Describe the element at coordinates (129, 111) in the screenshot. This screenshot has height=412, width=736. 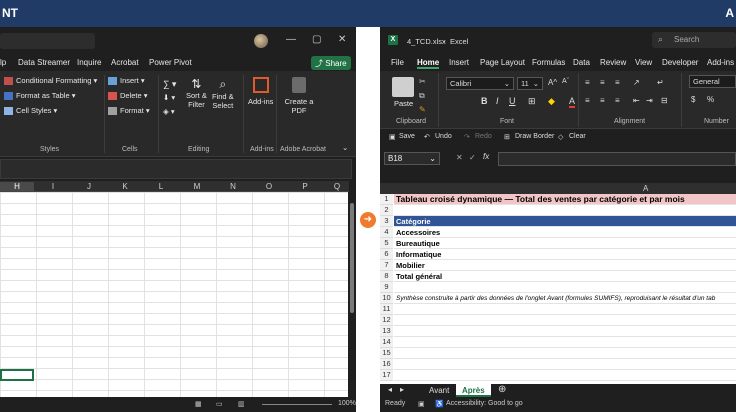
I see `format-cells-button: Format ▾` at that location.